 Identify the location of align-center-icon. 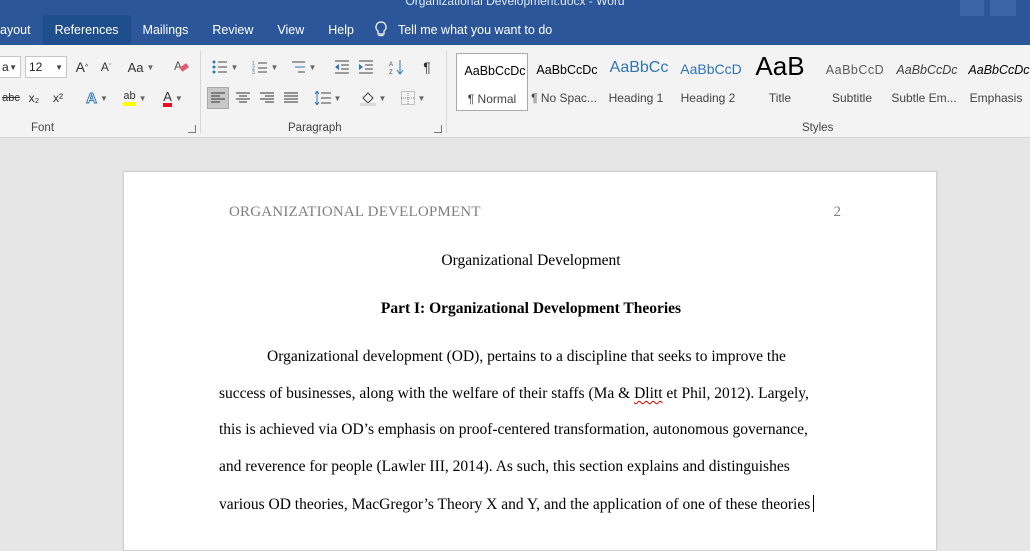
(243, 97).